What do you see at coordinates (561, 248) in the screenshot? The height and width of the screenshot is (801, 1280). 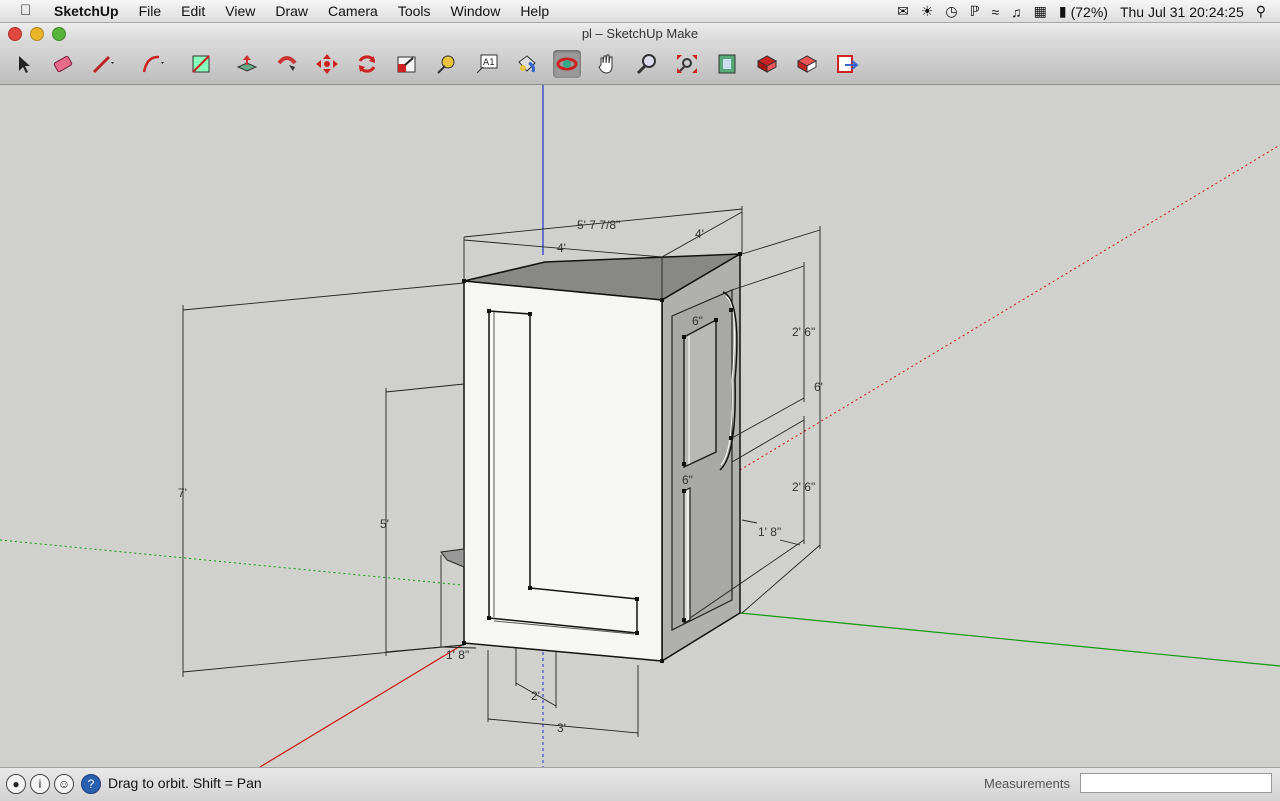 I see `dim-top-front: 4'` at bounding box center [561, 248].